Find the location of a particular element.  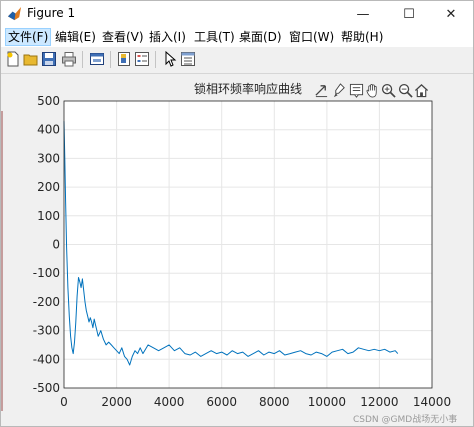

watermark-text: CSDN @GMD战场无小事 is located at coordinates (405, 420).